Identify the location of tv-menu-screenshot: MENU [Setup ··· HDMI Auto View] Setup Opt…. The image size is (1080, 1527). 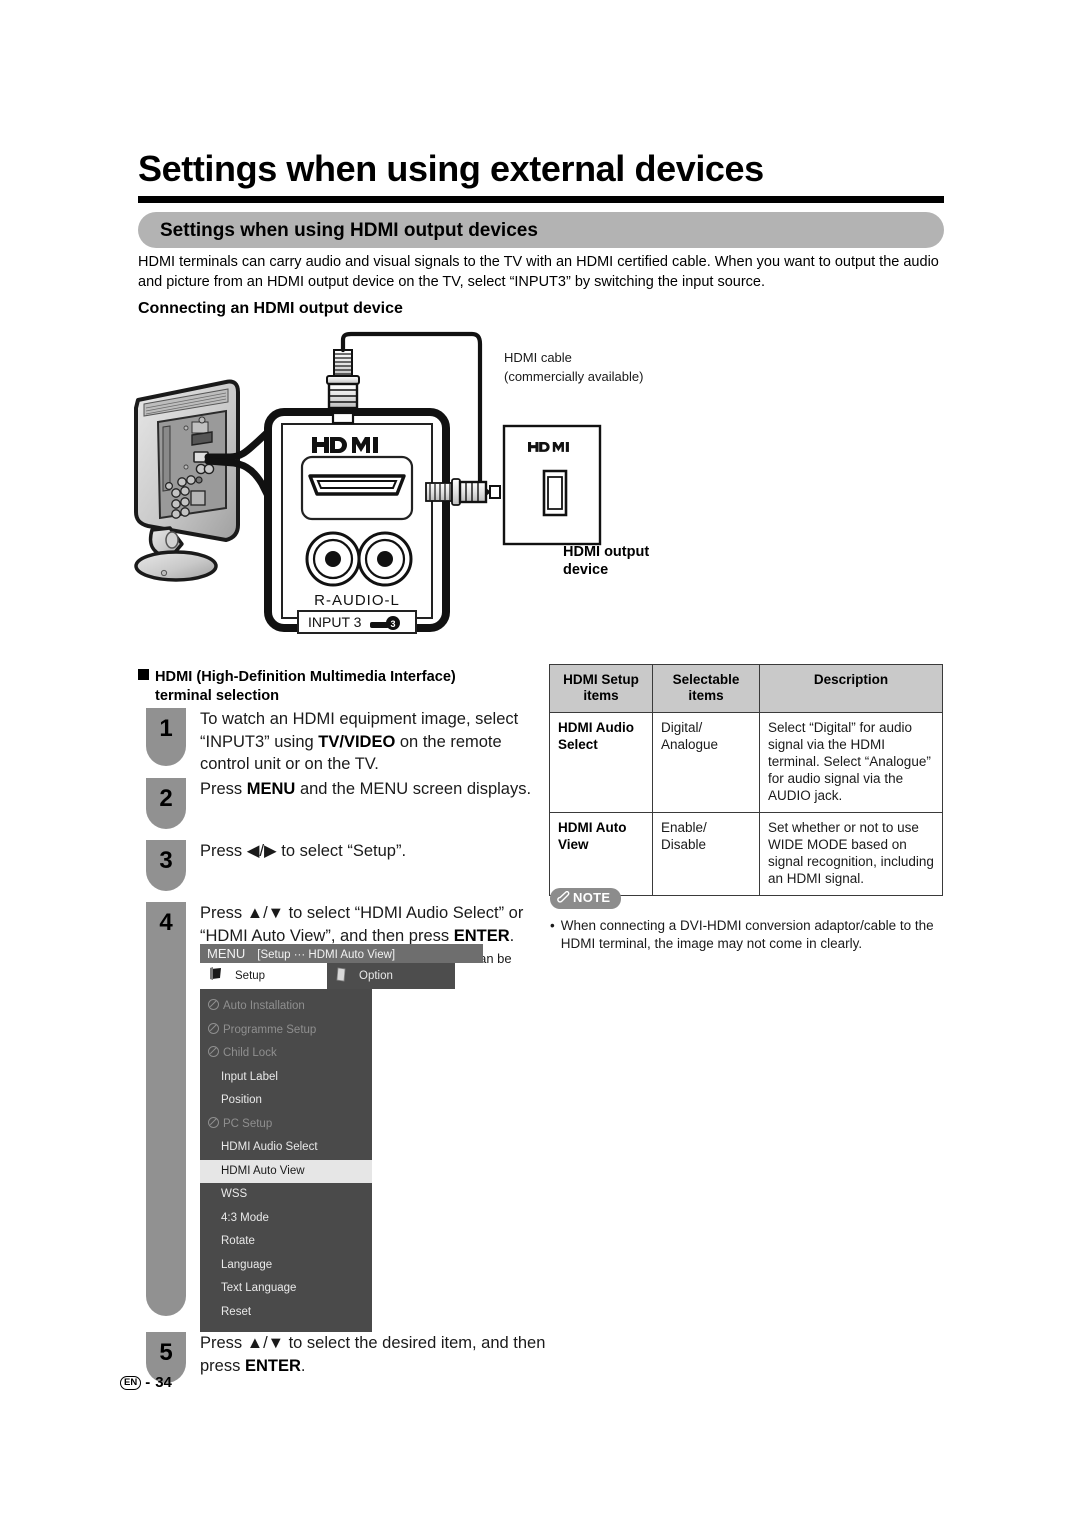
(345, 1138).